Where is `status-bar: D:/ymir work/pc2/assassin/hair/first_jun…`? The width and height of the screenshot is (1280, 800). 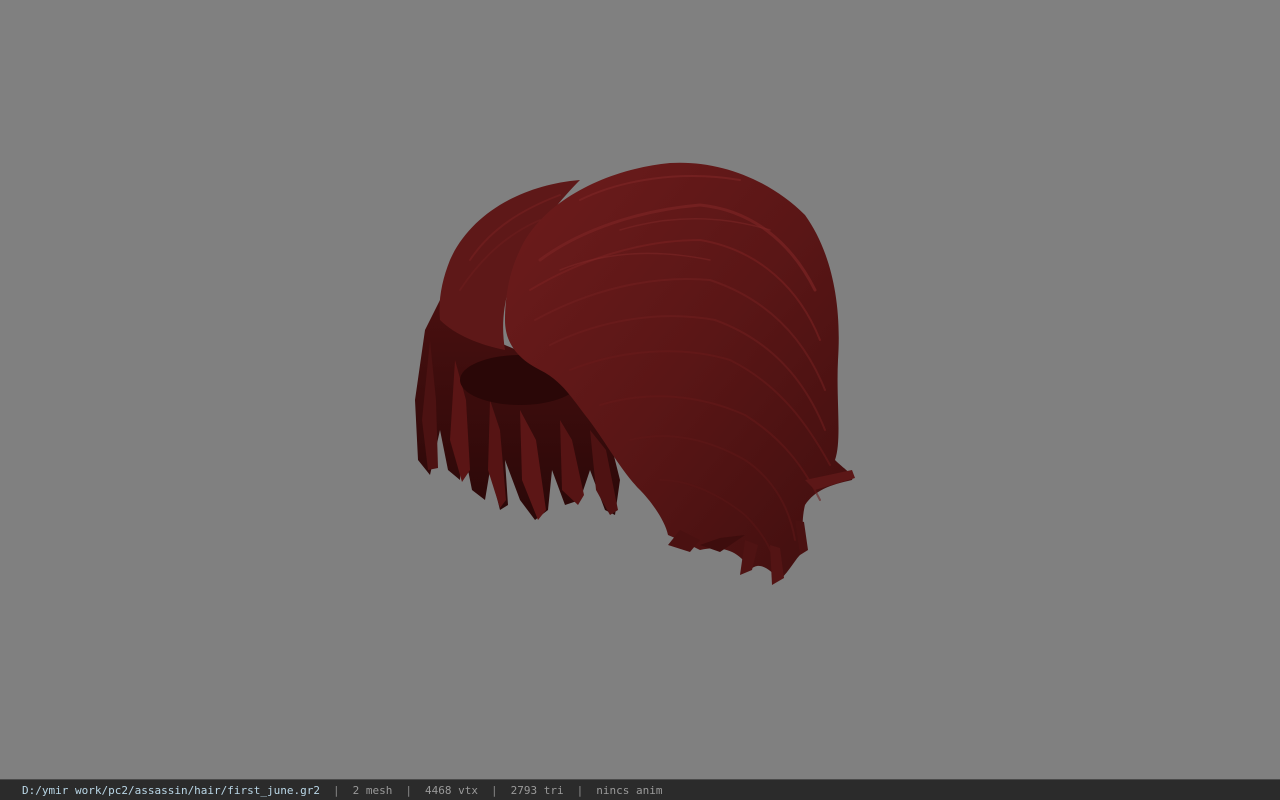
status-bar: D:/ymir work/pc2/assassin/hair/first_jun… is located at coordinates (640, 789).